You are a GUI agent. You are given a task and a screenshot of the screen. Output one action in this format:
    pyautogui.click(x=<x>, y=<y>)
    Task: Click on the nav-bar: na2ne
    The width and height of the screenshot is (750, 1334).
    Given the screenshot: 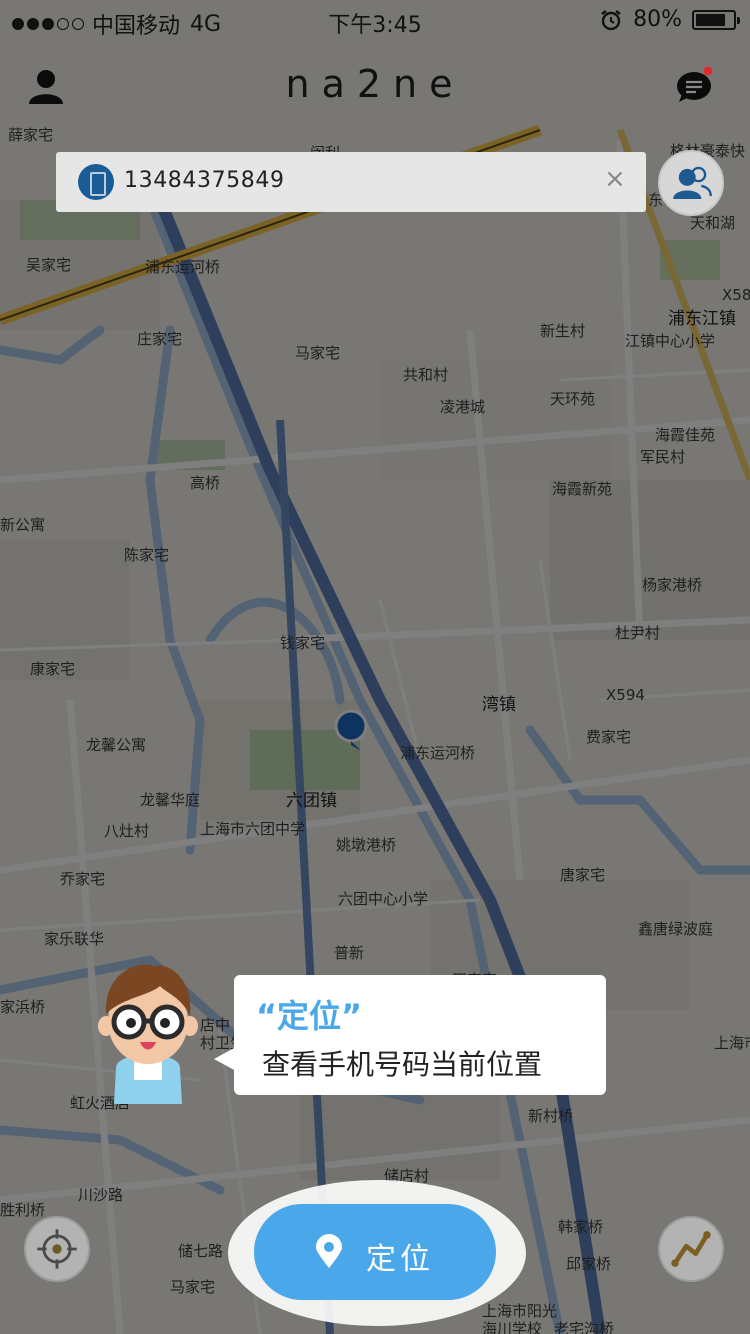 What is the action you would take?
    pyautogui.click(x=375, y=85)
    